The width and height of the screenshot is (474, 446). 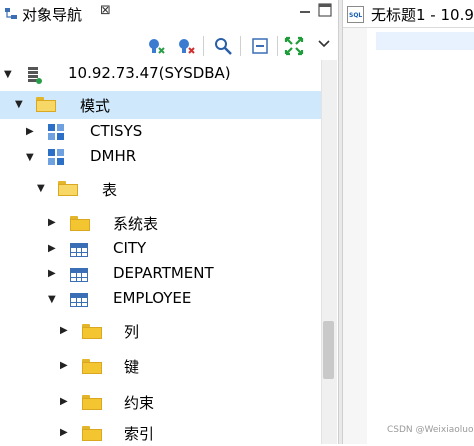 I want to click on tree-node-schema: ▼ DMHR, so click(x=161, y=157).